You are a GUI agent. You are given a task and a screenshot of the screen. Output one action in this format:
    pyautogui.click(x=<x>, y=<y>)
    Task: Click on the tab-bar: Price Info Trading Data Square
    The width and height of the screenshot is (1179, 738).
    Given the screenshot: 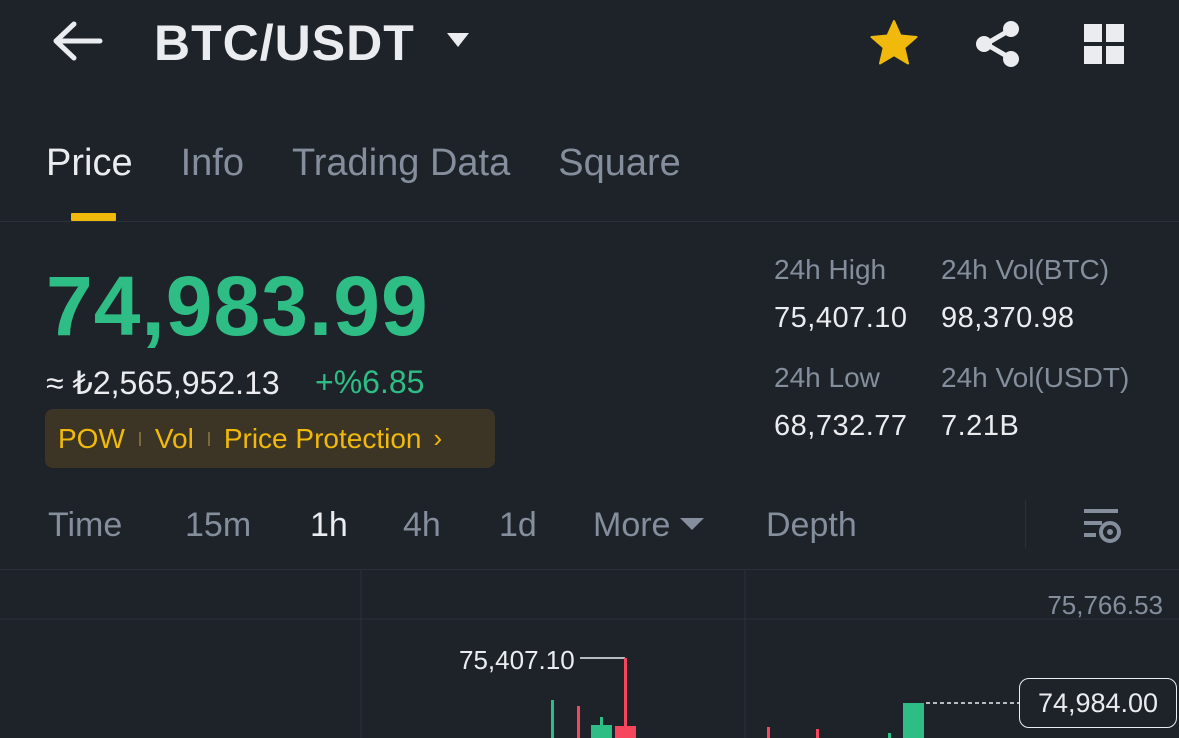 What is the action you would take?
    pyautogui.click(x=363, y=167)
    